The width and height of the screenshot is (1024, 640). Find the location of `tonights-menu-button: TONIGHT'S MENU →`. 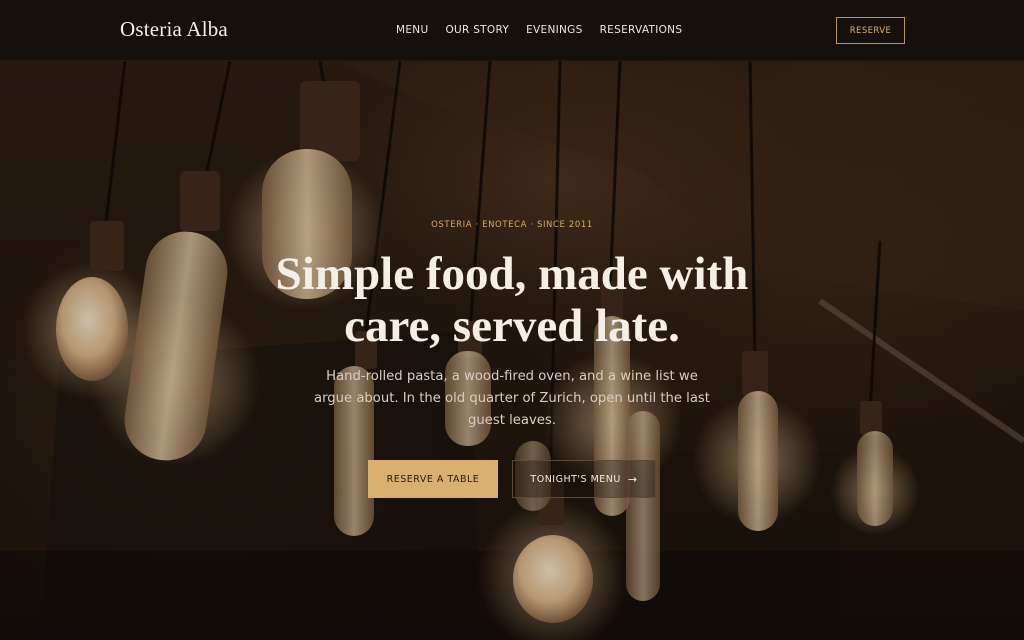

tonights-menu-button: TONIGHT'S MENU → is located at coordinates (584, 479).